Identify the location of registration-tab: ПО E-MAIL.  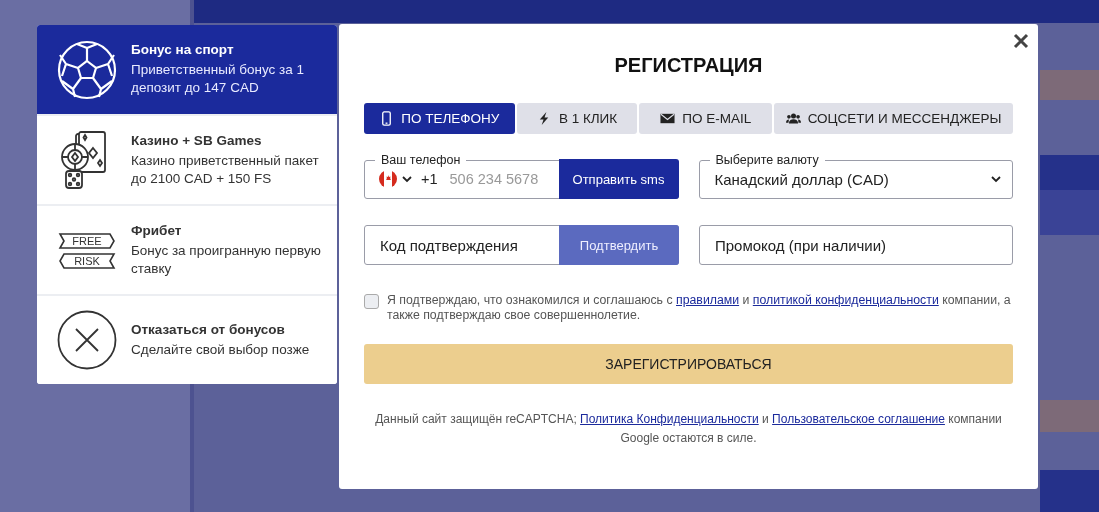
(706, 118).